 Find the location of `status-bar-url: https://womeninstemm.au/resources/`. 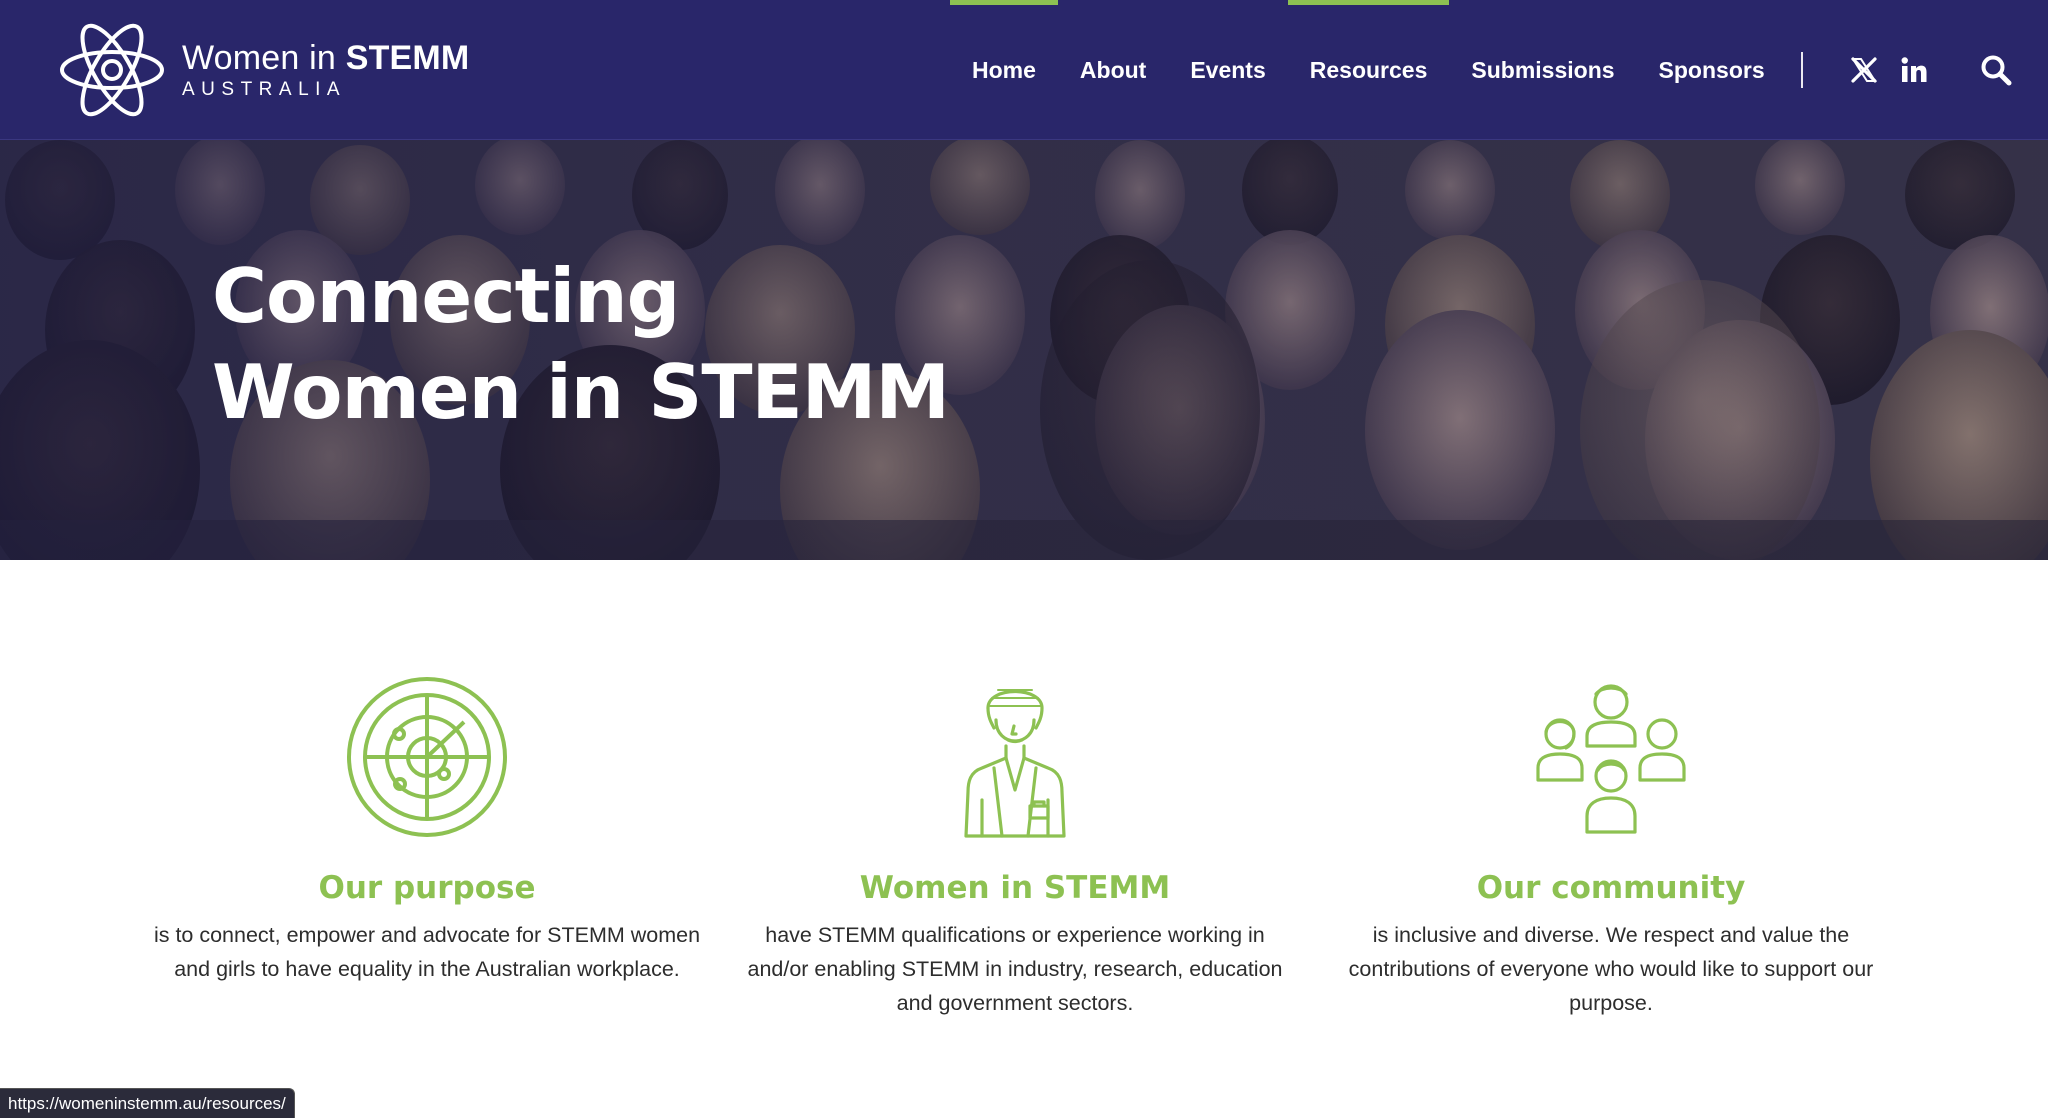

status-bar-url: https://womeninstemm.au/resources/ is located at coordinates (147, 1103).